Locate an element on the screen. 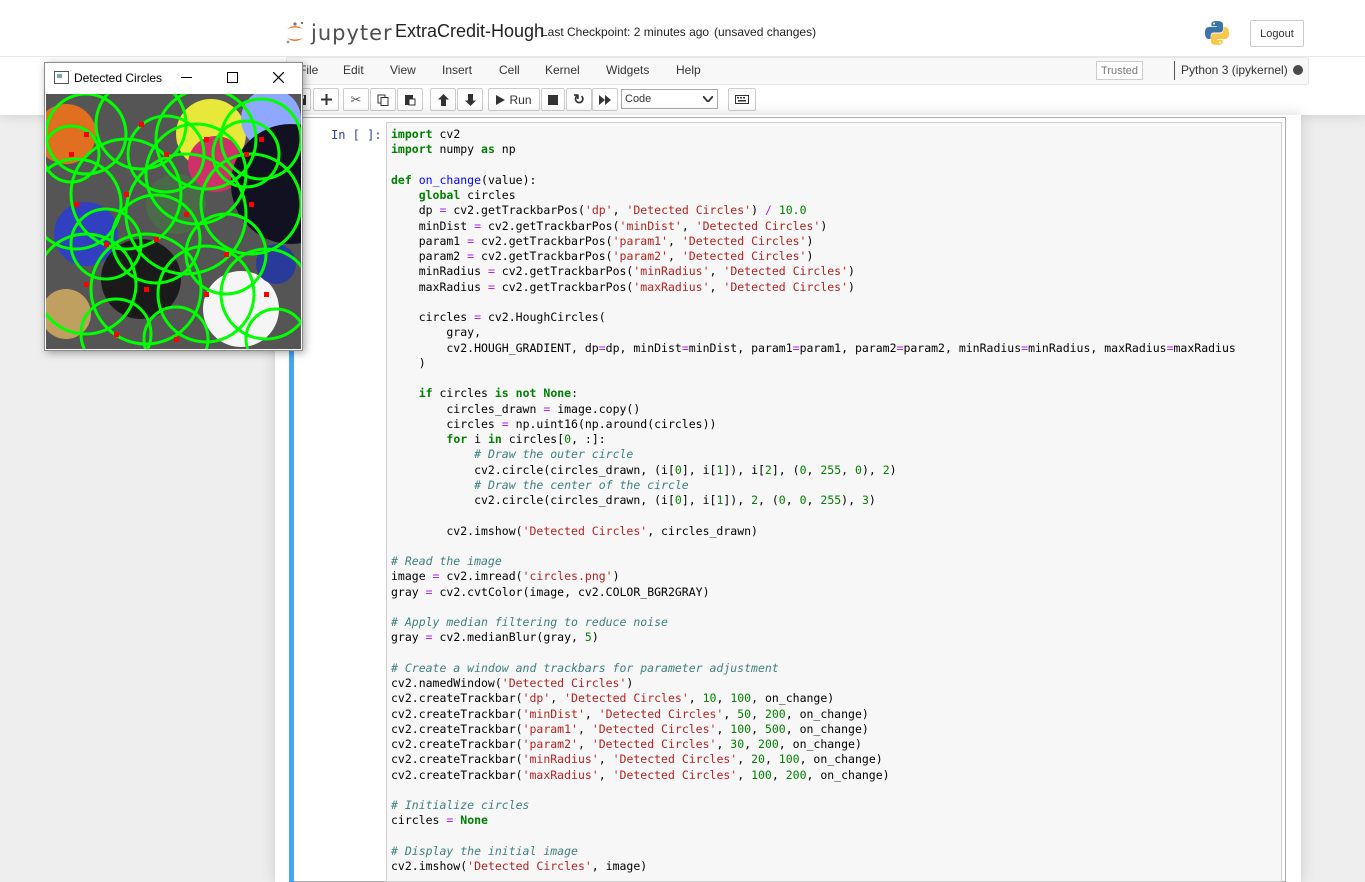 The height and width of the screenshot is (882, 1365). run-label: Run is located at coordinates (520, 99).